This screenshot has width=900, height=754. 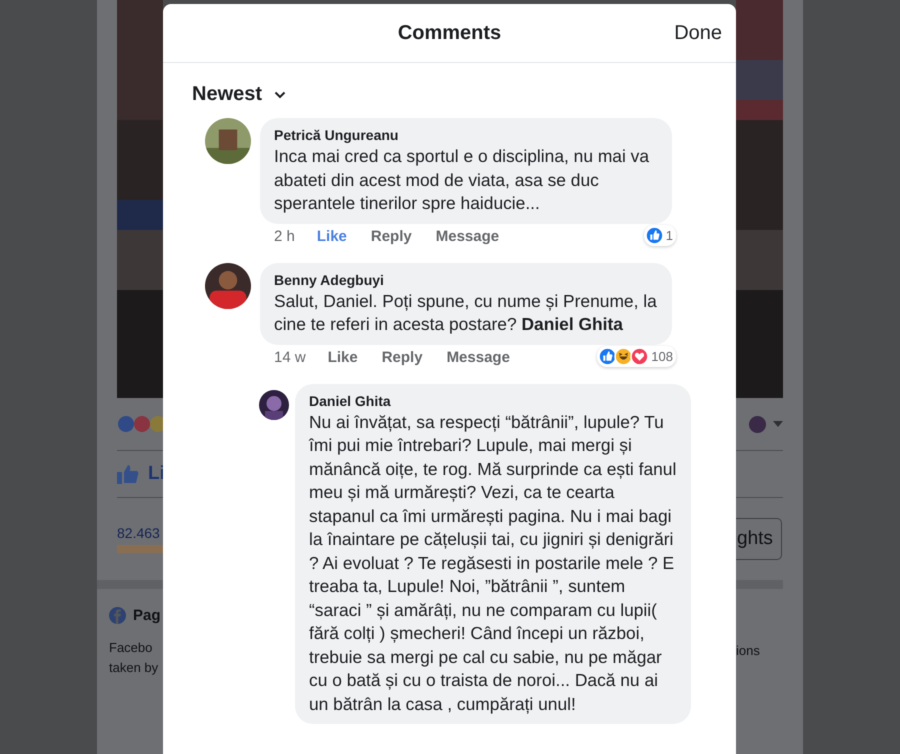 I want to click on facebook-icon, so click(x=117, y=615).